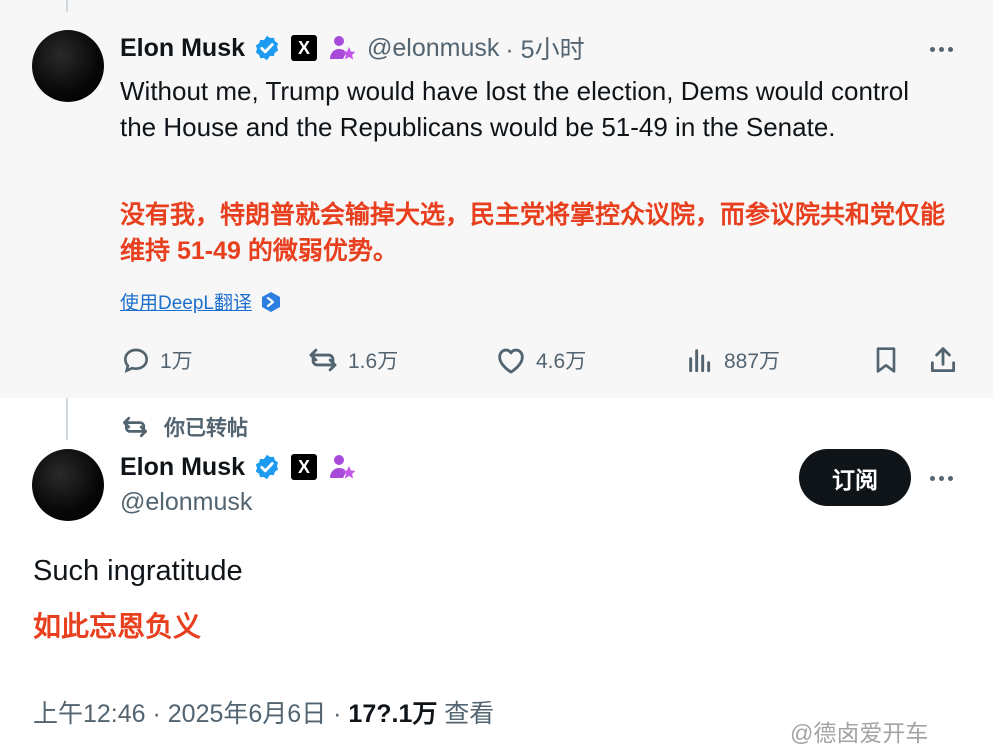  Describe the element at coordinates (943, 360) in the screenshot. I see `share-icon` at that location.